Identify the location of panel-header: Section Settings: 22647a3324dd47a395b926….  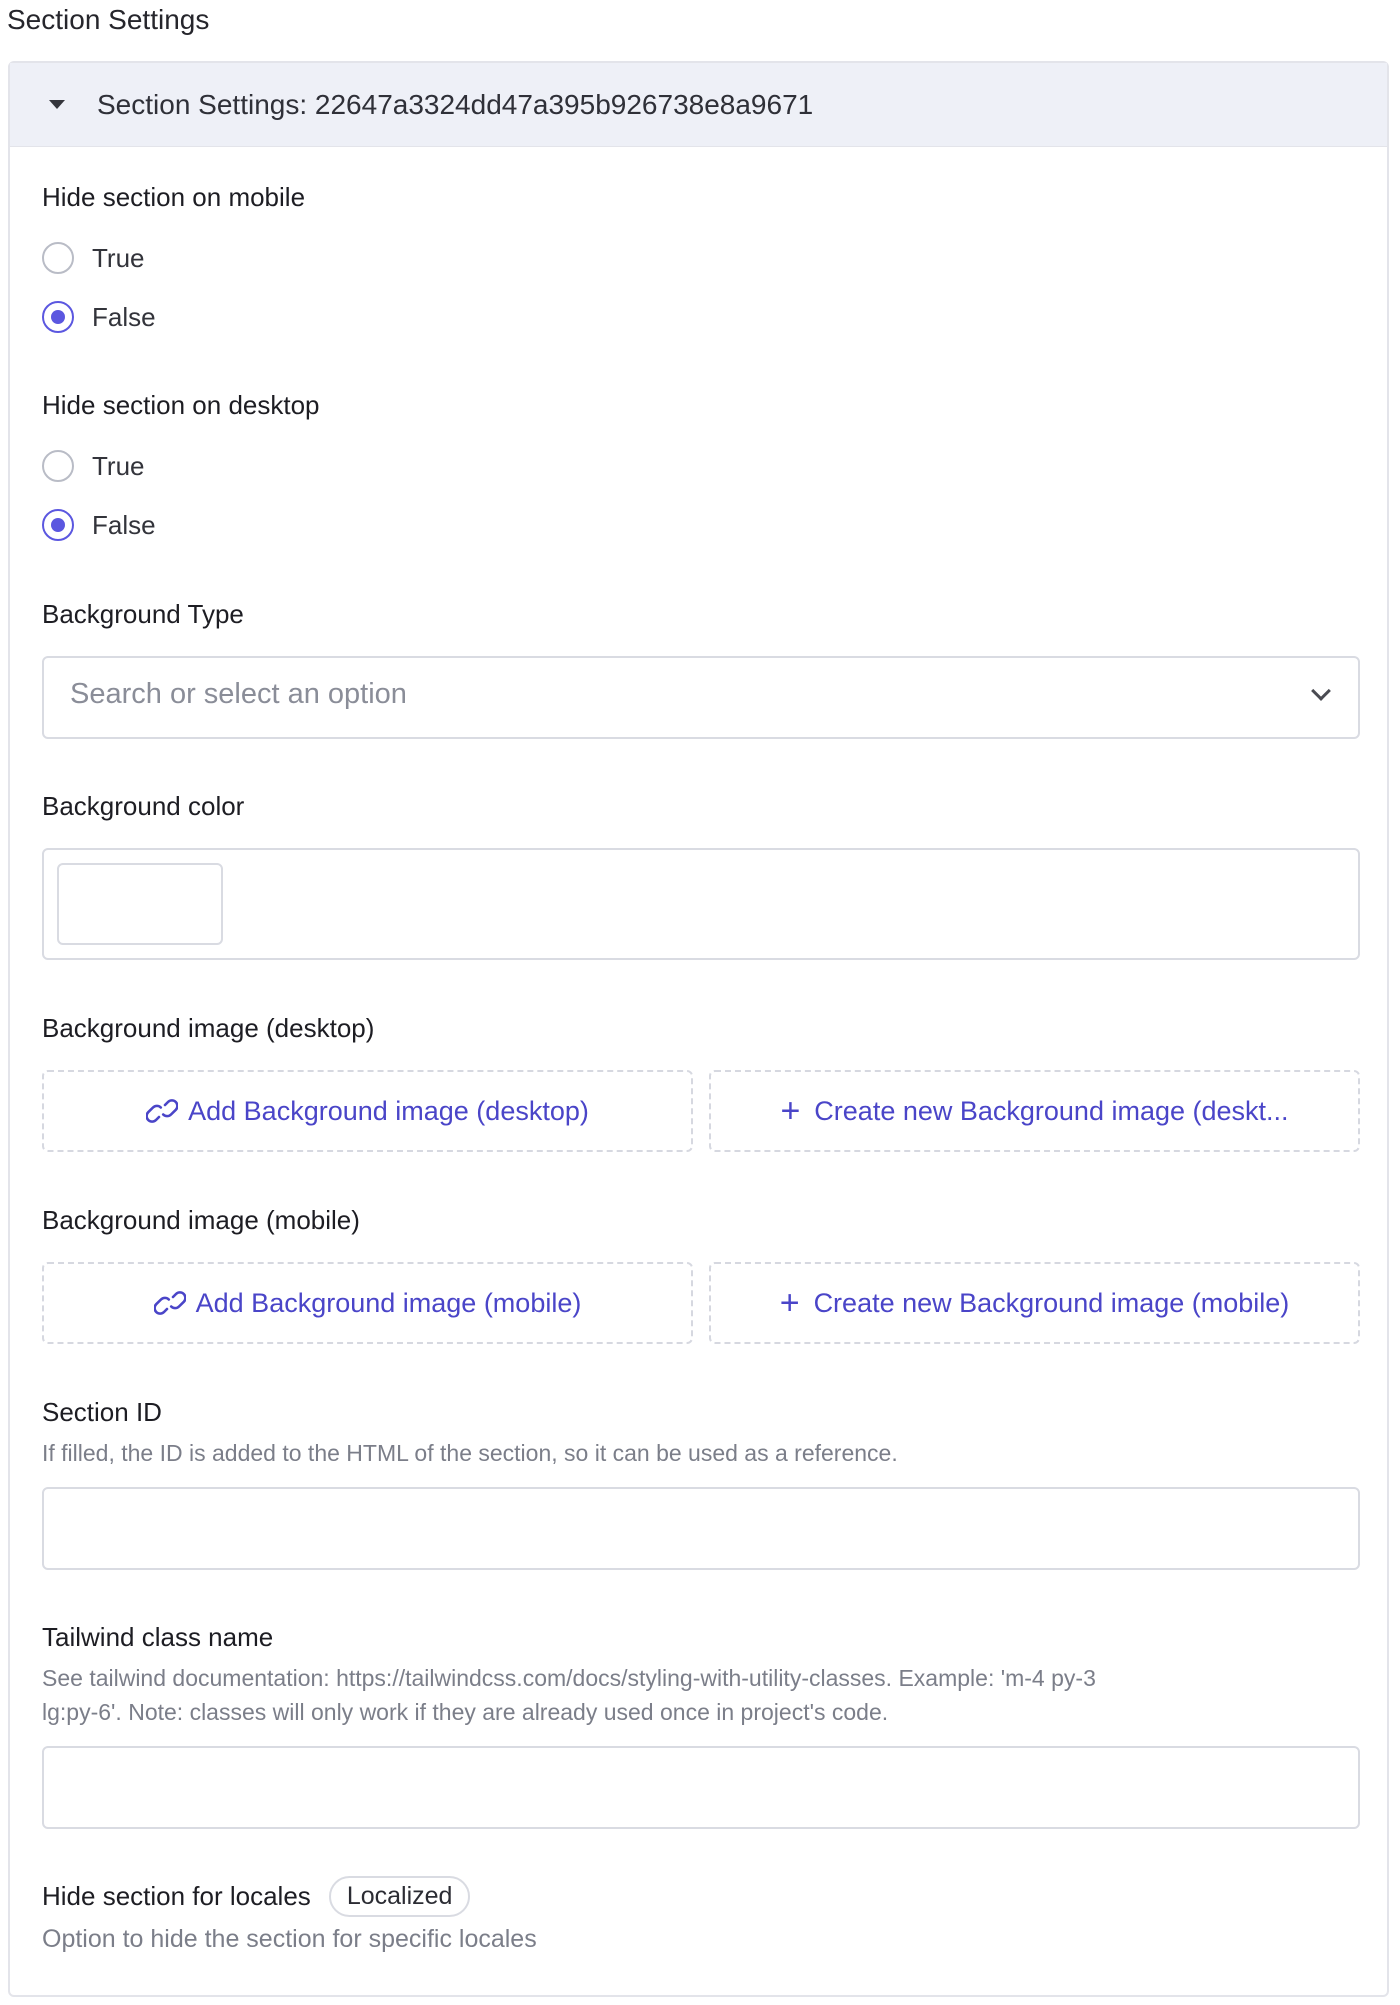
(698, 105).